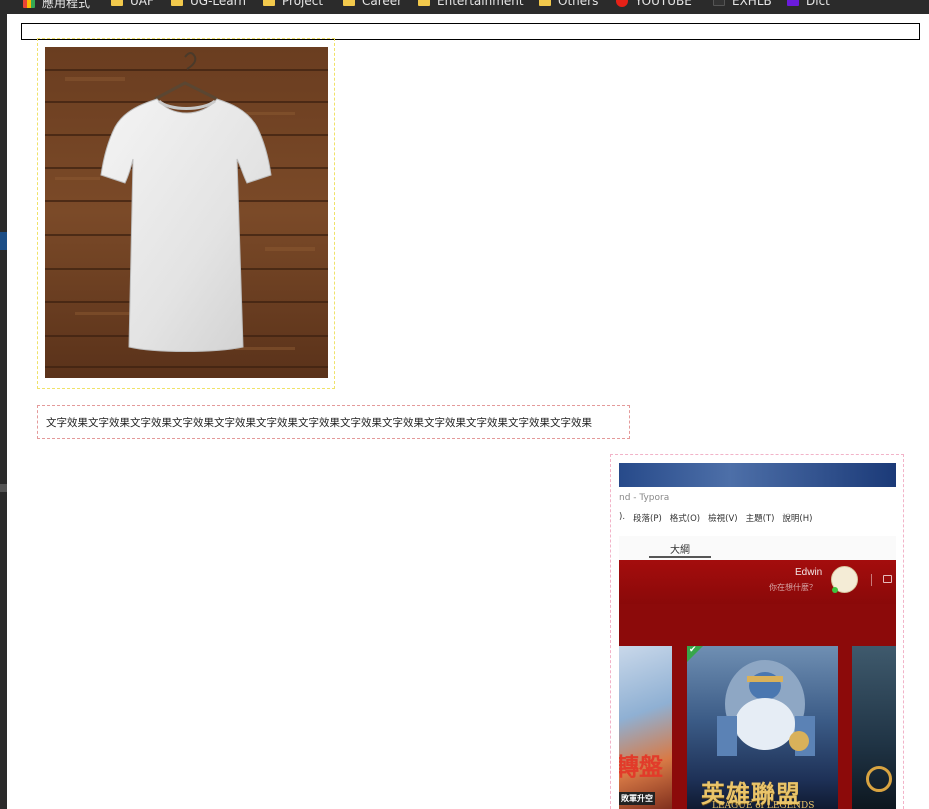  What do you see at coordinates (647, 519) in the screenshot?
I see `menu-item-paragraph: 段落(P)` at bounding box center [647, 519].